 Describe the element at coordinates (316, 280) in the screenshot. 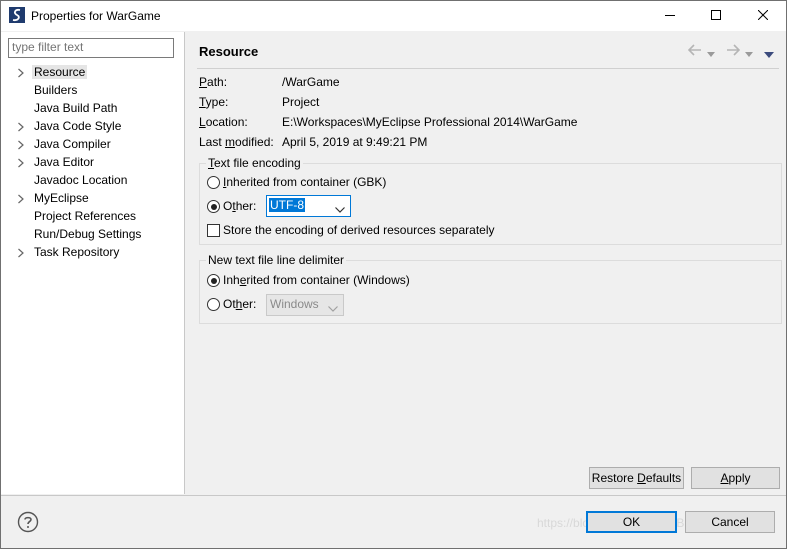

I see `delimiter-inherited-label: Inherited from container (Windows)` at that location.